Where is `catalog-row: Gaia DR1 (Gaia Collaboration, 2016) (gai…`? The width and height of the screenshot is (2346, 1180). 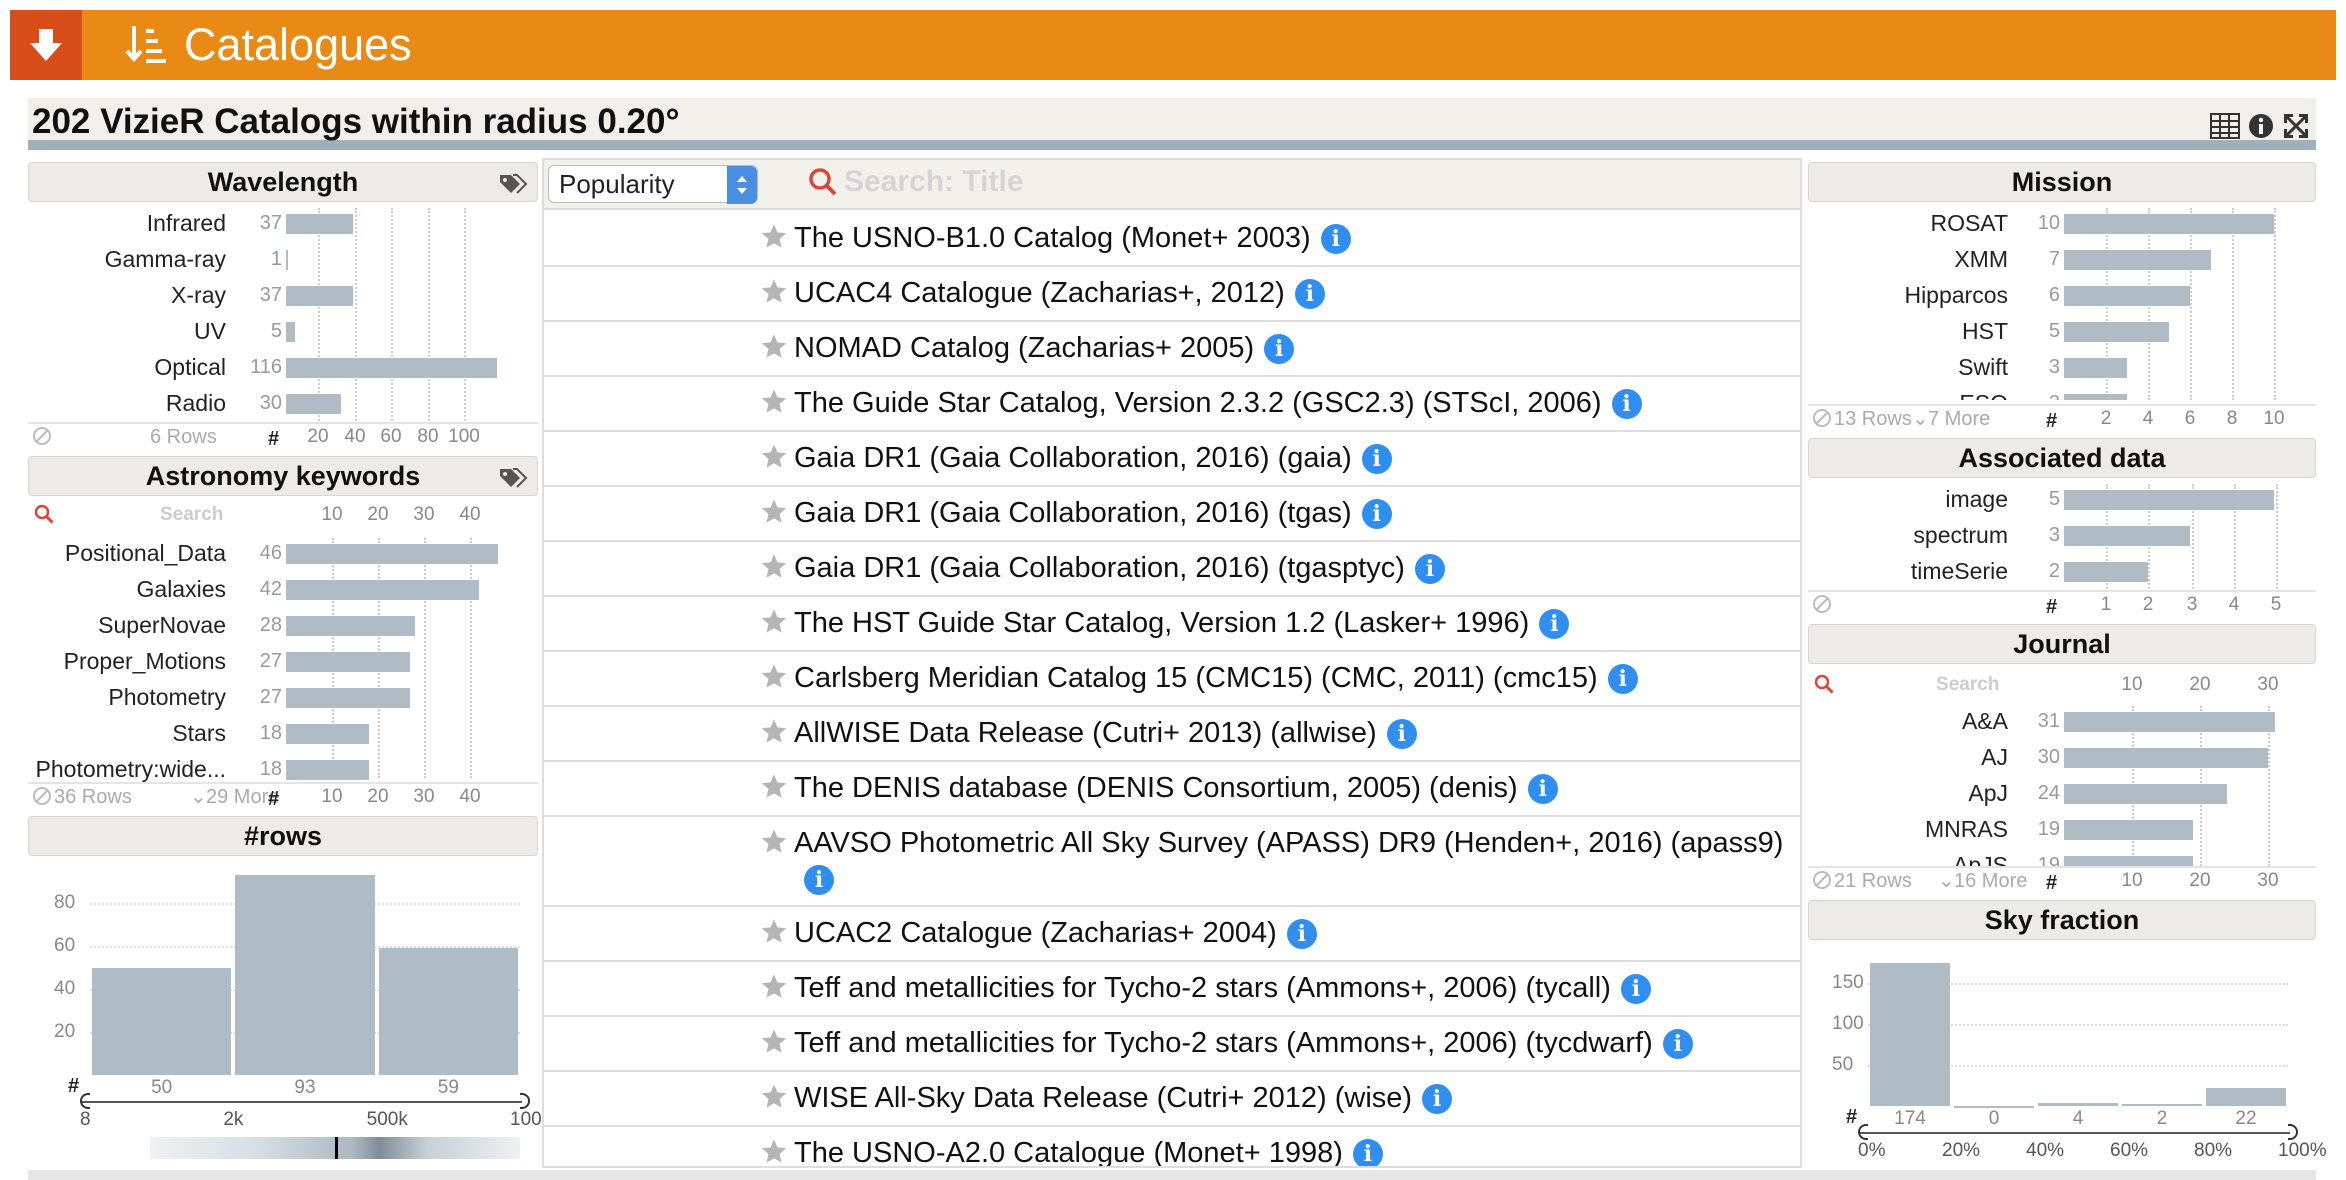
catalog-row: Gaia DR1 (Gaia Collaboration, 2016) (gai… is located at coordinates (1172, 459).